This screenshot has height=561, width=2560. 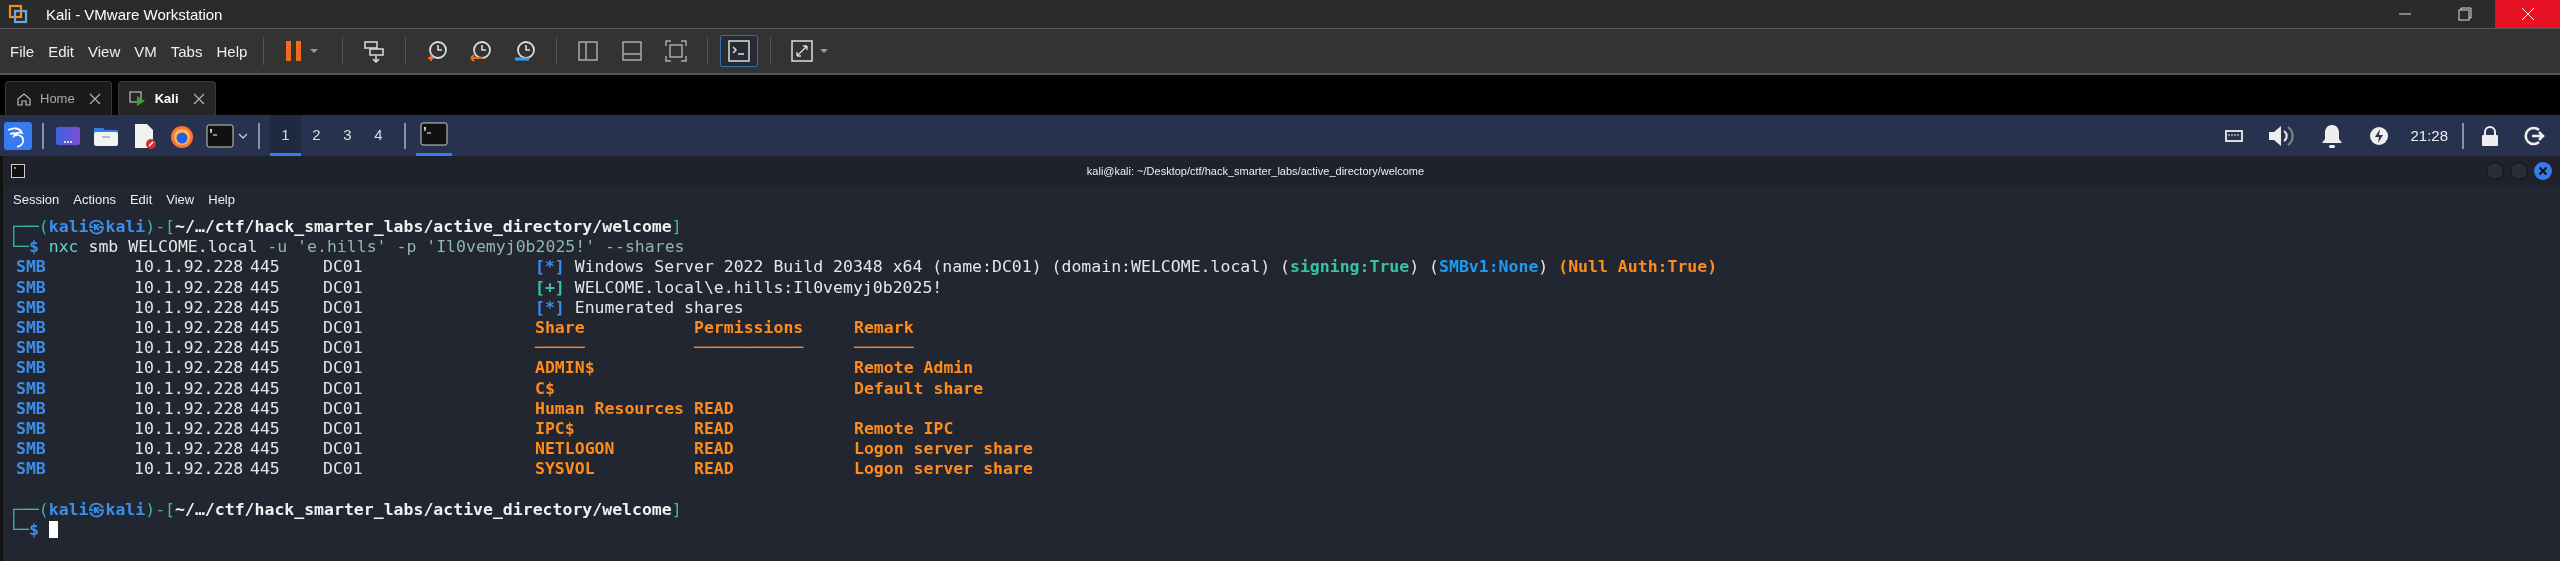 What do you see at coordinates (347, 247) in the screenshot?
I see `command-line: └─$ nxc smb WELCOME.local -u 'e.hills' -p 'Il0vemyj0b2025!' --shares` at bounding box center [347, 247].